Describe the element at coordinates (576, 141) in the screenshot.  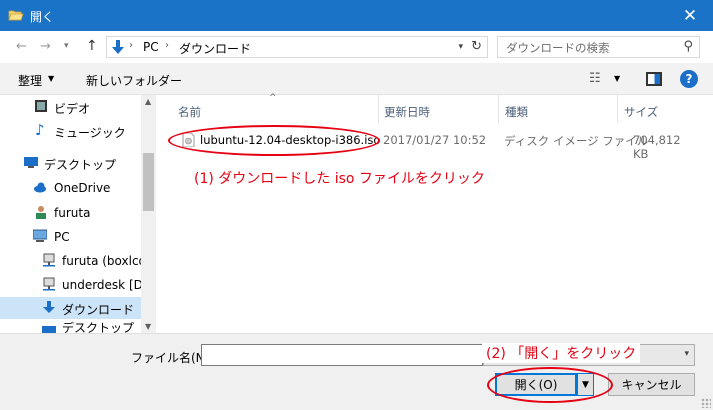
I see `file-type: ディスク イメージ ファイル` at that location.